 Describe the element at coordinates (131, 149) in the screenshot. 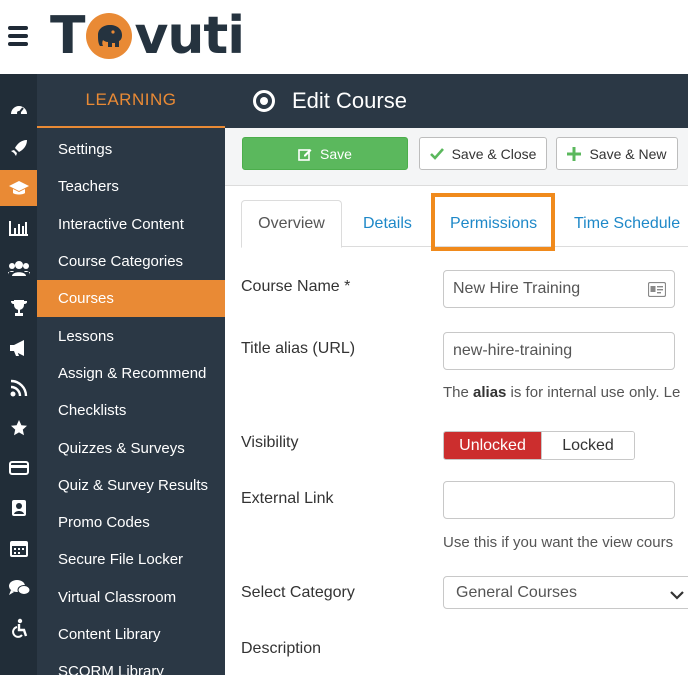

I see `sidebar-item-settings: Settings` at that location.